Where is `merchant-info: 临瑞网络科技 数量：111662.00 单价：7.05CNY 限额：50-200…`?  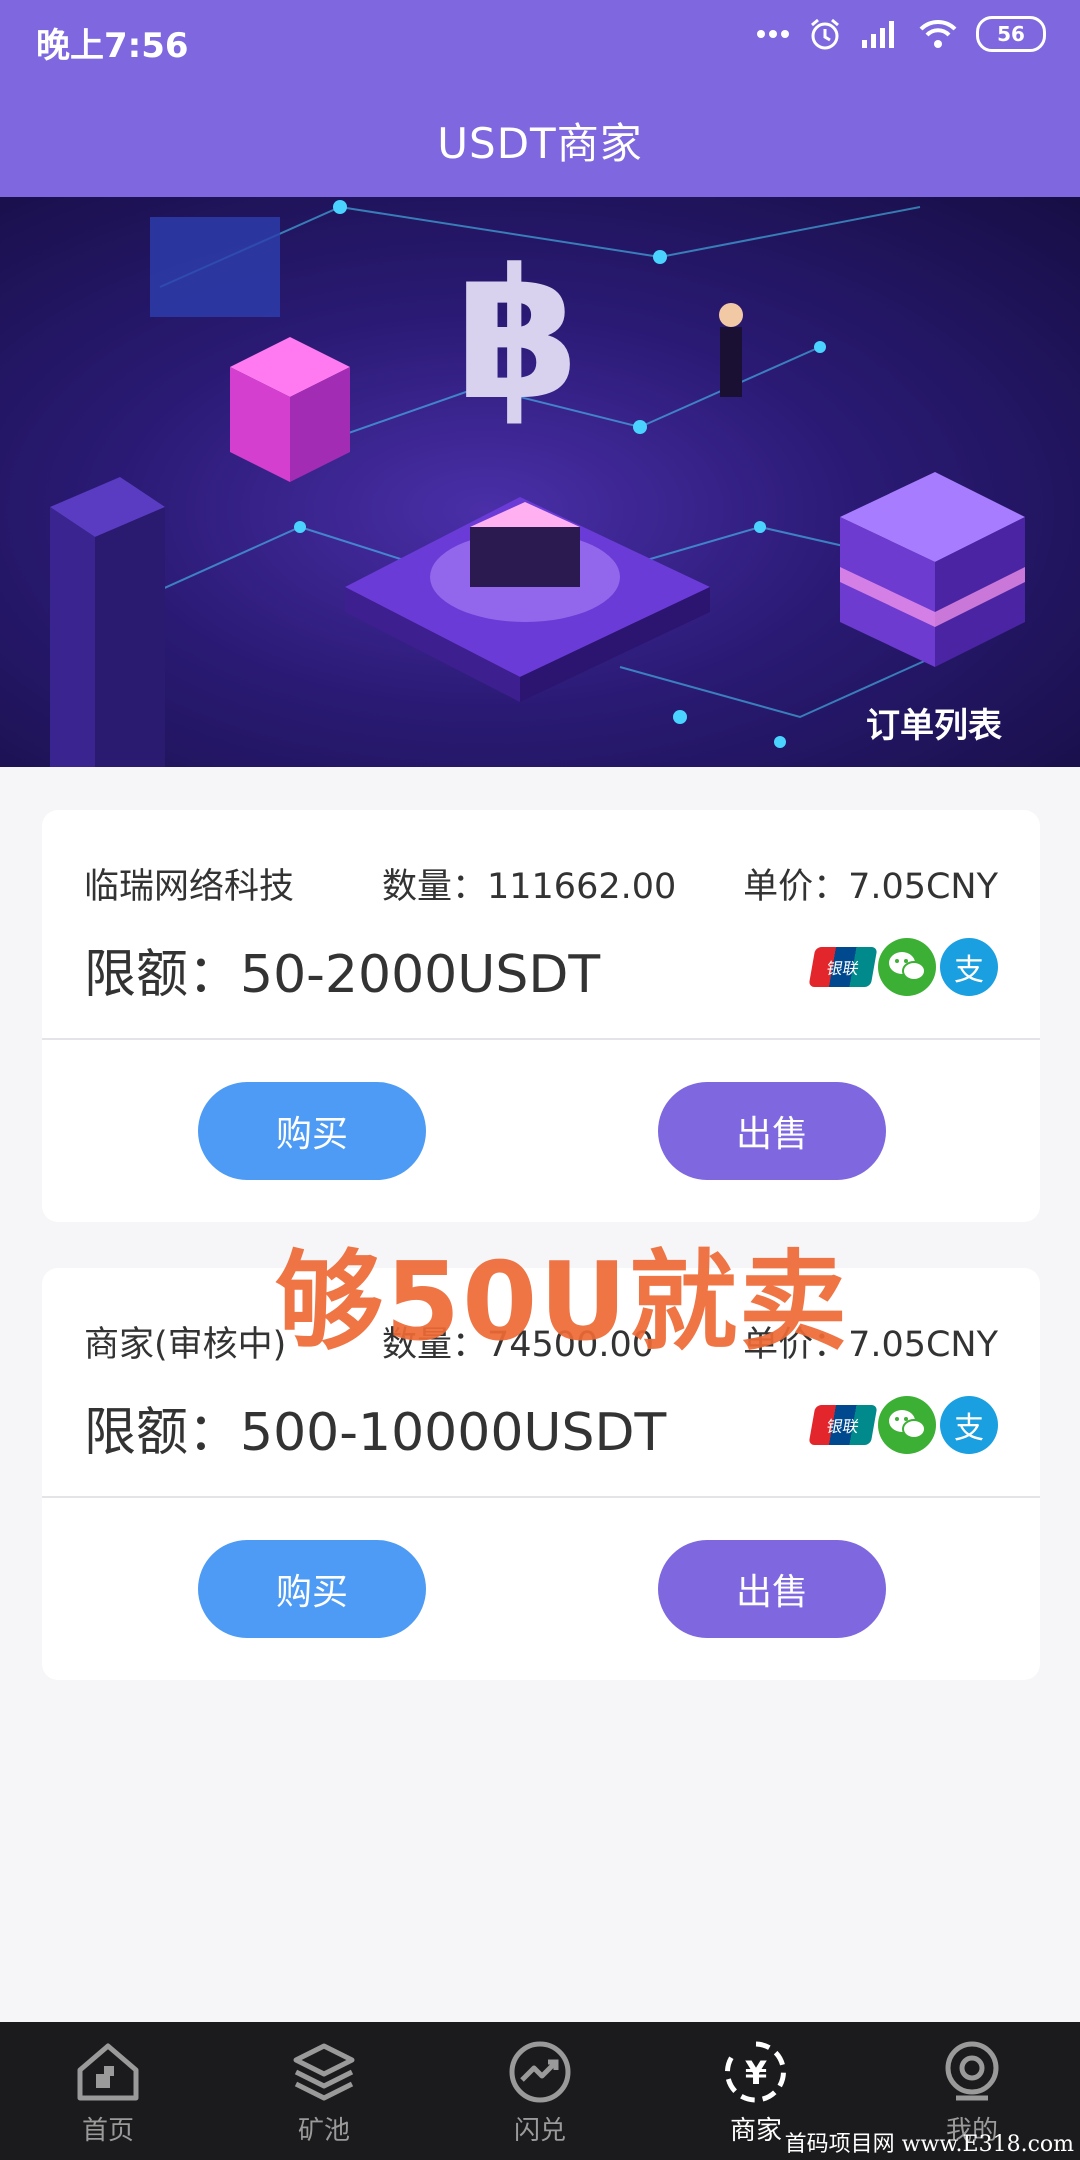 merchant-info: 临瑞网络科技 数量：111662.00 单价：7.05CNY 限额：50-200… is located at coordinates (541, 925).